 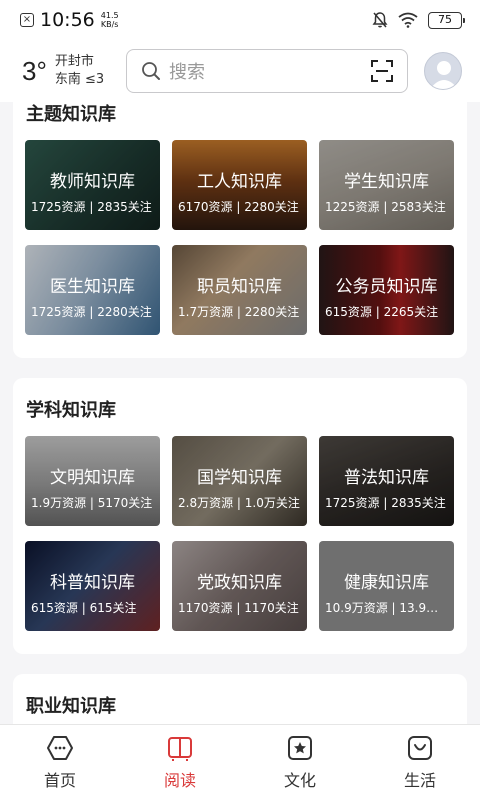 What do you see at coordinates (420, 762) in the screenshot?
I see `nav-life: 生活` at bounding box center [420, 762].